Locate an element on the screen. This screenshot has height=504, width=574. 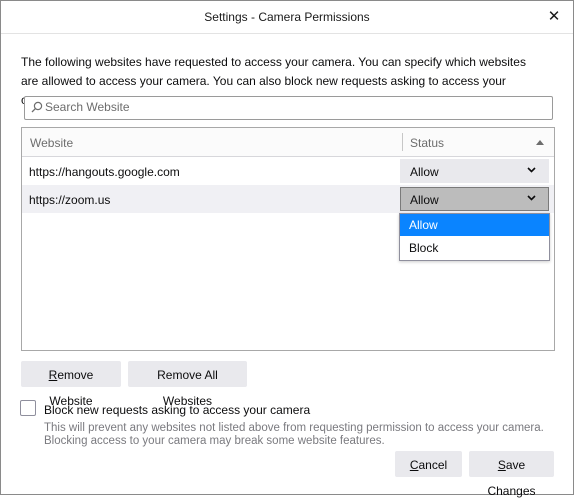
search-box is located at coordinates (288, 108).